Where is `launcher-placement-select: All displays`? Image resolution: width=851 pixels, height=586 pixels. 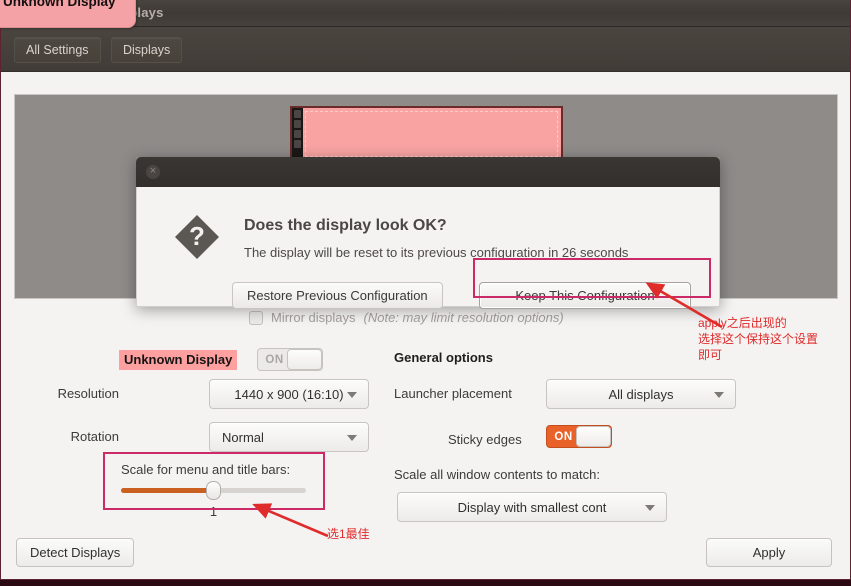 launcher-placement-select: All displays is located at coordinates (641, 394).